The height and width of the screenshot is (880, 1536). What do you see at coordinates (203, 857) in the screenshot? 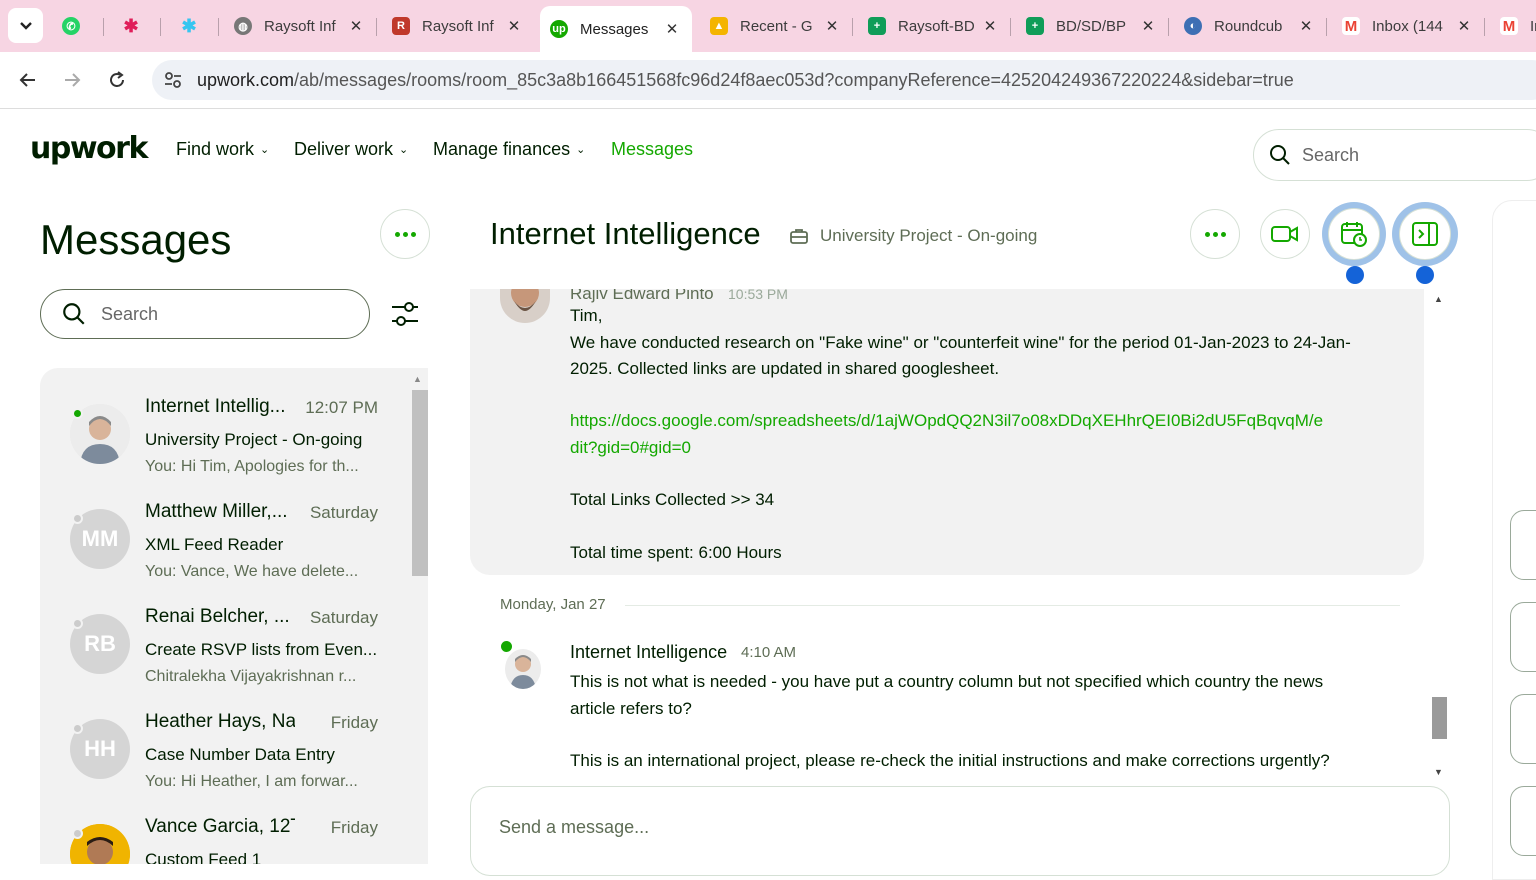
I see `conversation-subject: Custom Feed 1` at bounding box center [203, 857].